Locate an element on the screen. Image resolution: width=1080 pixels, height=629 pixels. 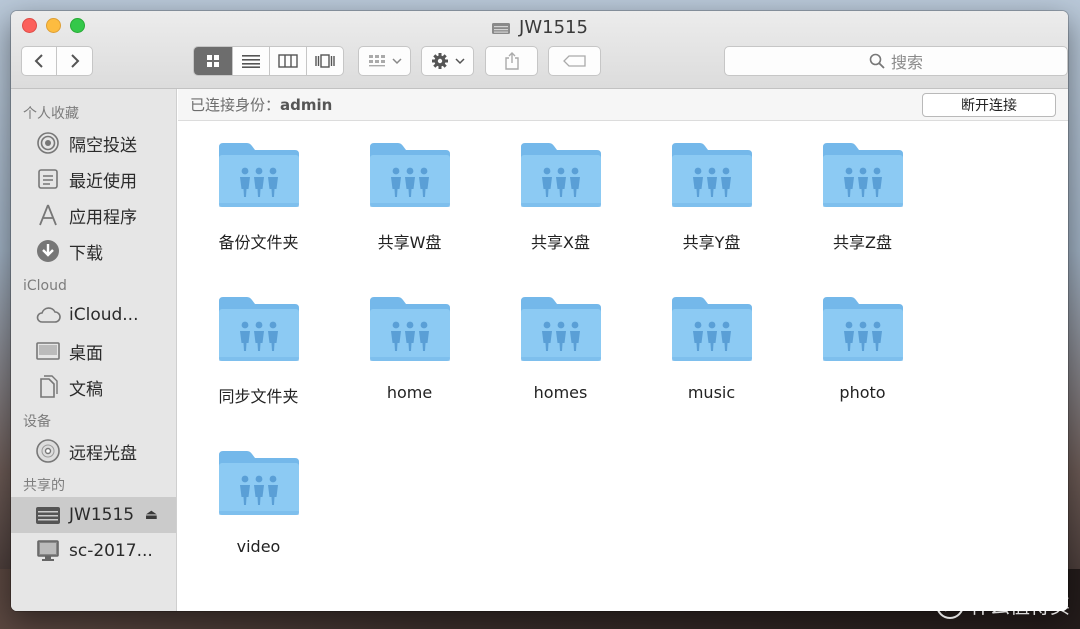
folder-name: 共享Z盘 is located at coordinates (862, 242).